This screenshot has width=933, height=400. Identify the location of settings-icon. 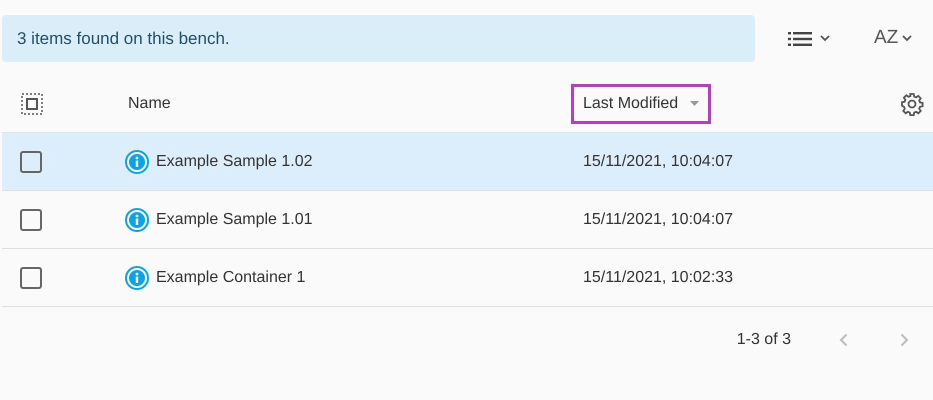
(912, 104).